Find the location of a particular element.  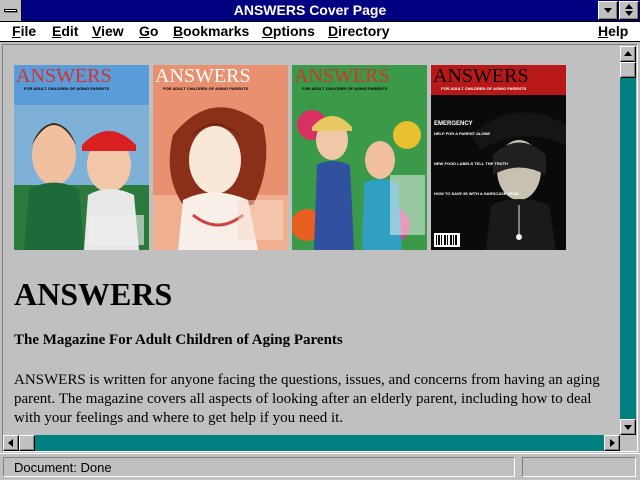

window-title: ANSWERS Cover Page is located at coordinates (310, 10).